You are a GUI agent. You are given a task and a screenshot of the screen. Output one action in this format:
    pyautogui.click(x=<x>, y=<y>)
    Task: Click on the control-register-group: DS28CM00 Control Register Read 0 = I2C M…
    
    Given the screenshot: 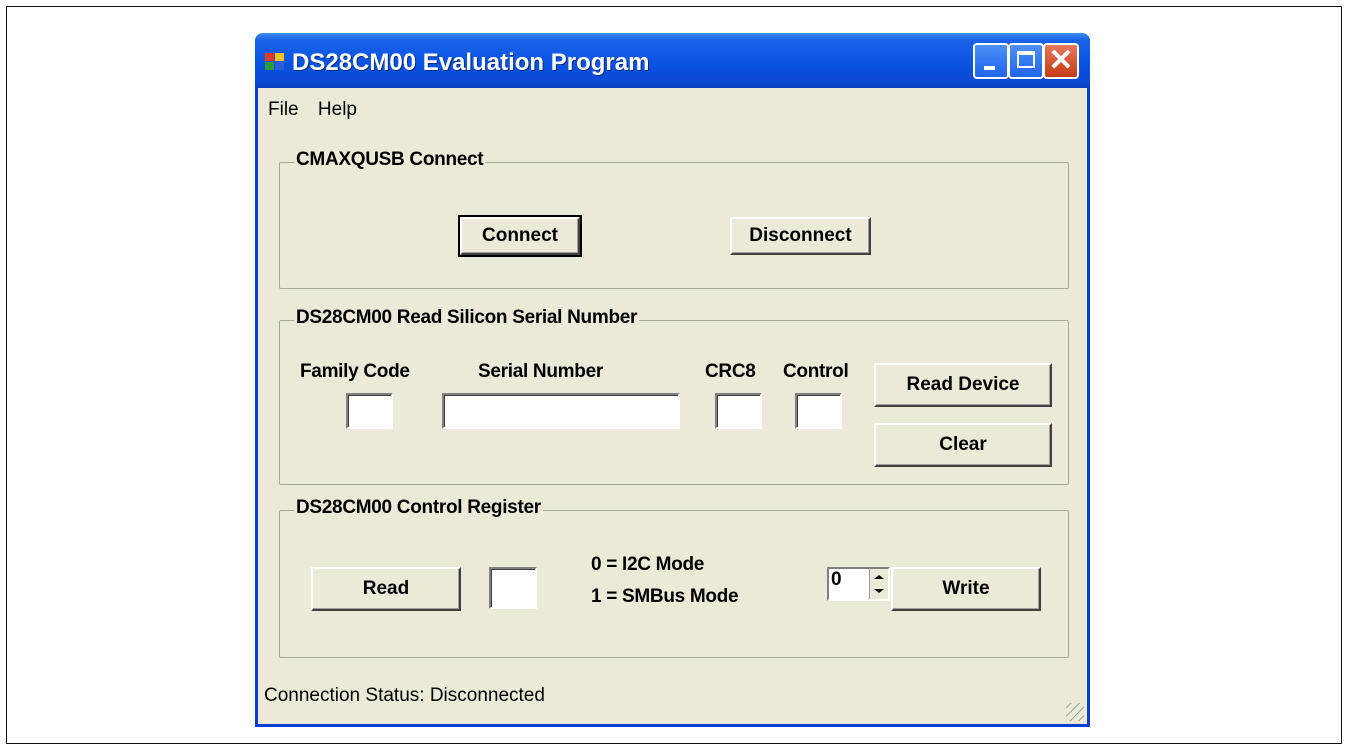 What is the action you would take?
    pyautogui.click(x=674, y=577)
    